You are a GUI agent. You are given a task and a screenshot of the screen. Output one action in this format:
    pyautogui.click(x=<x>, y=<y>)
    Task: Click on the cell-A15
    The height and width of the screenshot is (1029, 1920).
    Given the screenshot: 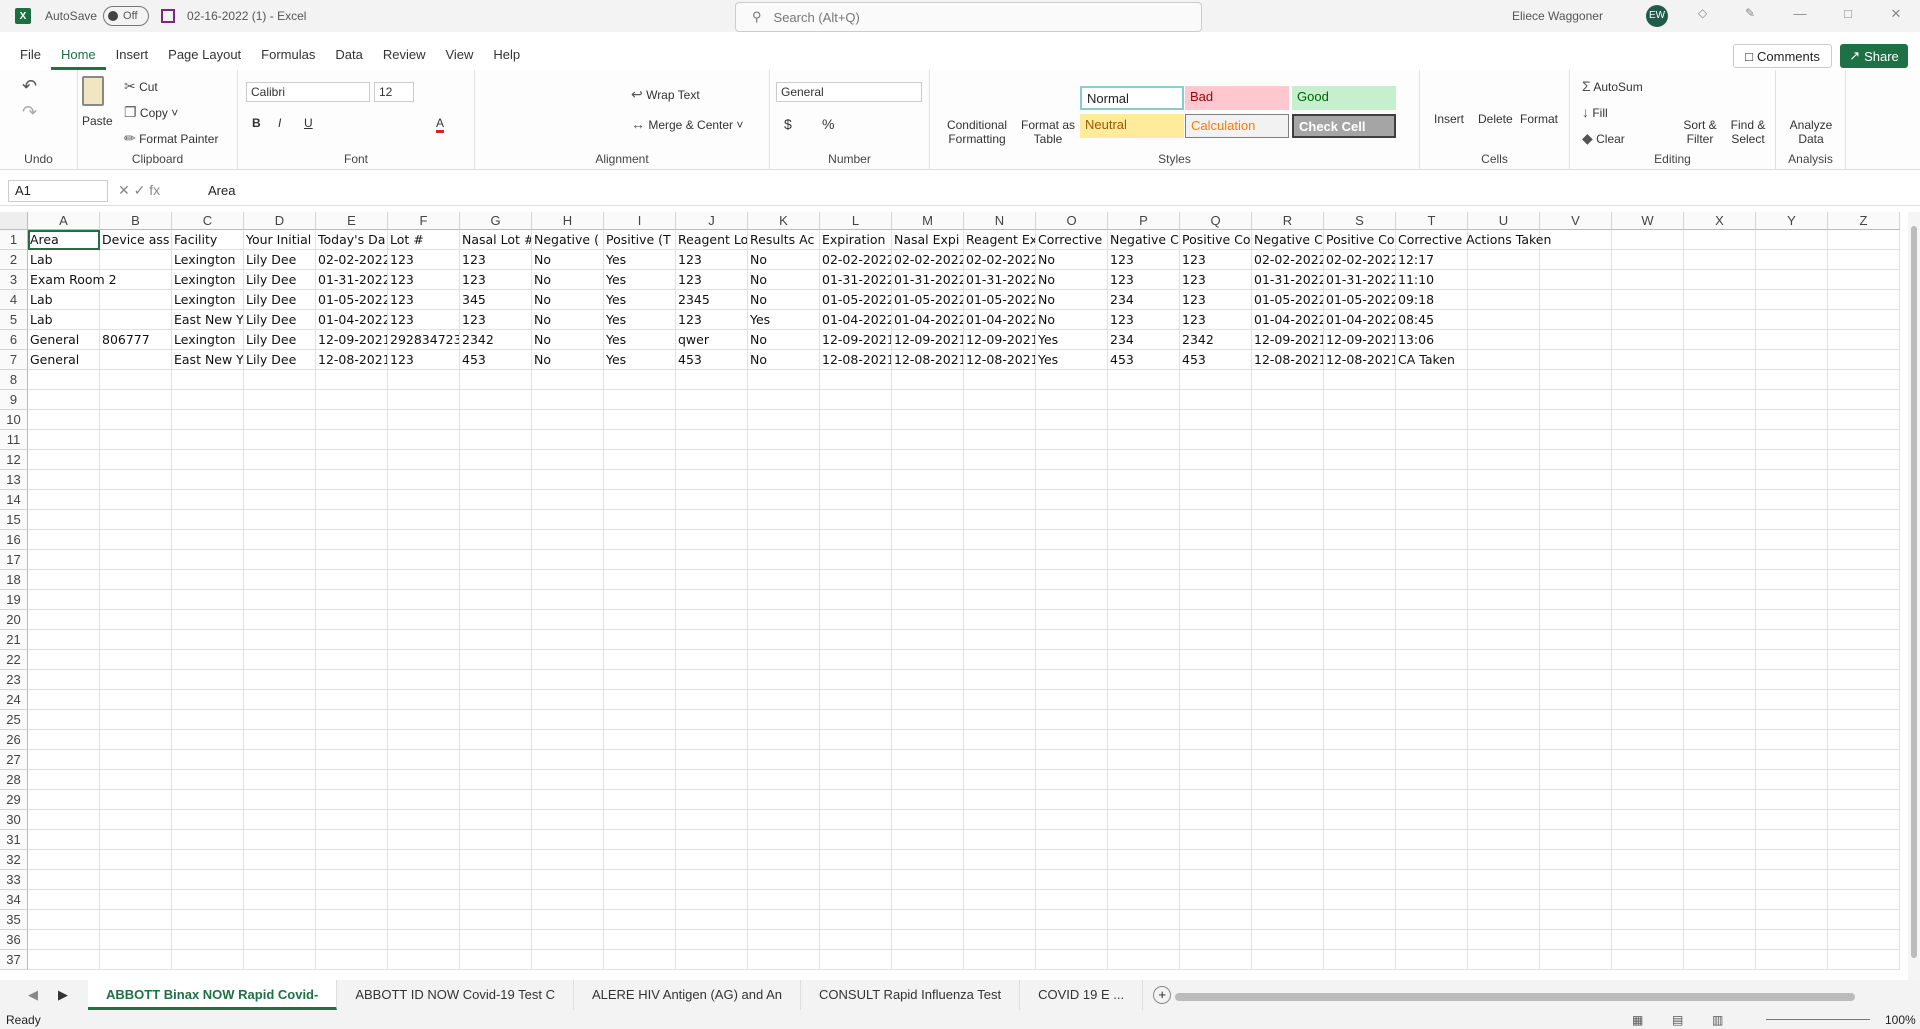 What is the action you would take?
    pyautogui.click(x=64, y=520)
    